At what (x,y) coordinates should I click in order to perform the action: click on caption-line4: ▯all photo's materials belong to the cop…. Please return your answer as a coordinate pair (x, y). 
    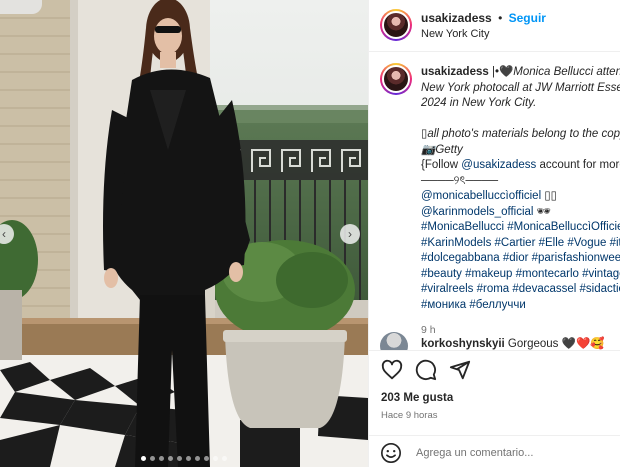
    Looking at the image, I should click on (520, 134).